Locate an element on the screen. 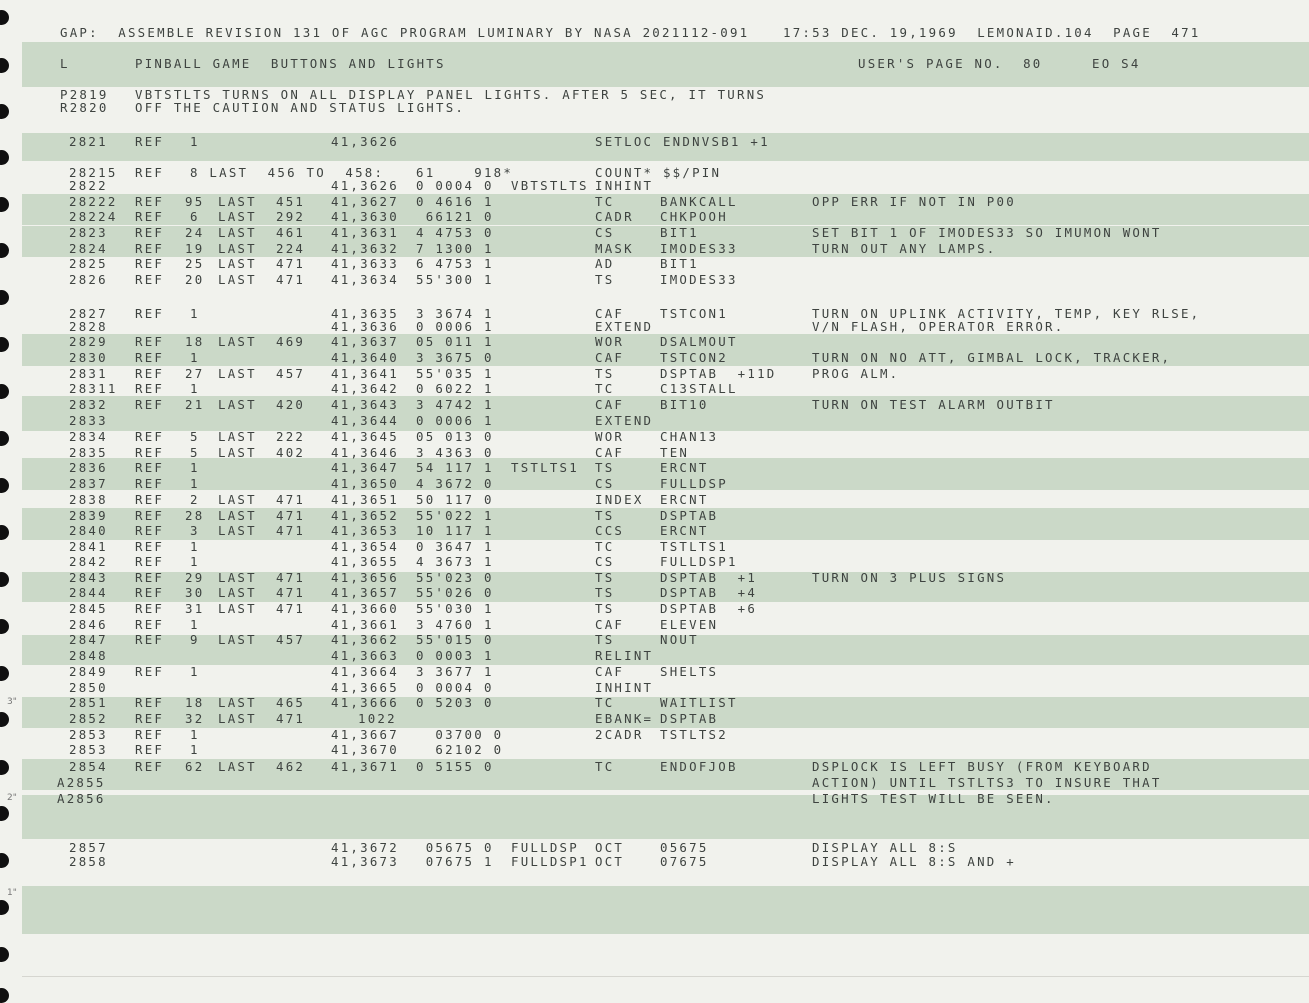 This screenshot has width=1309, height=1003. listing-text: 41,3666 is located at coordinates (365, 702).